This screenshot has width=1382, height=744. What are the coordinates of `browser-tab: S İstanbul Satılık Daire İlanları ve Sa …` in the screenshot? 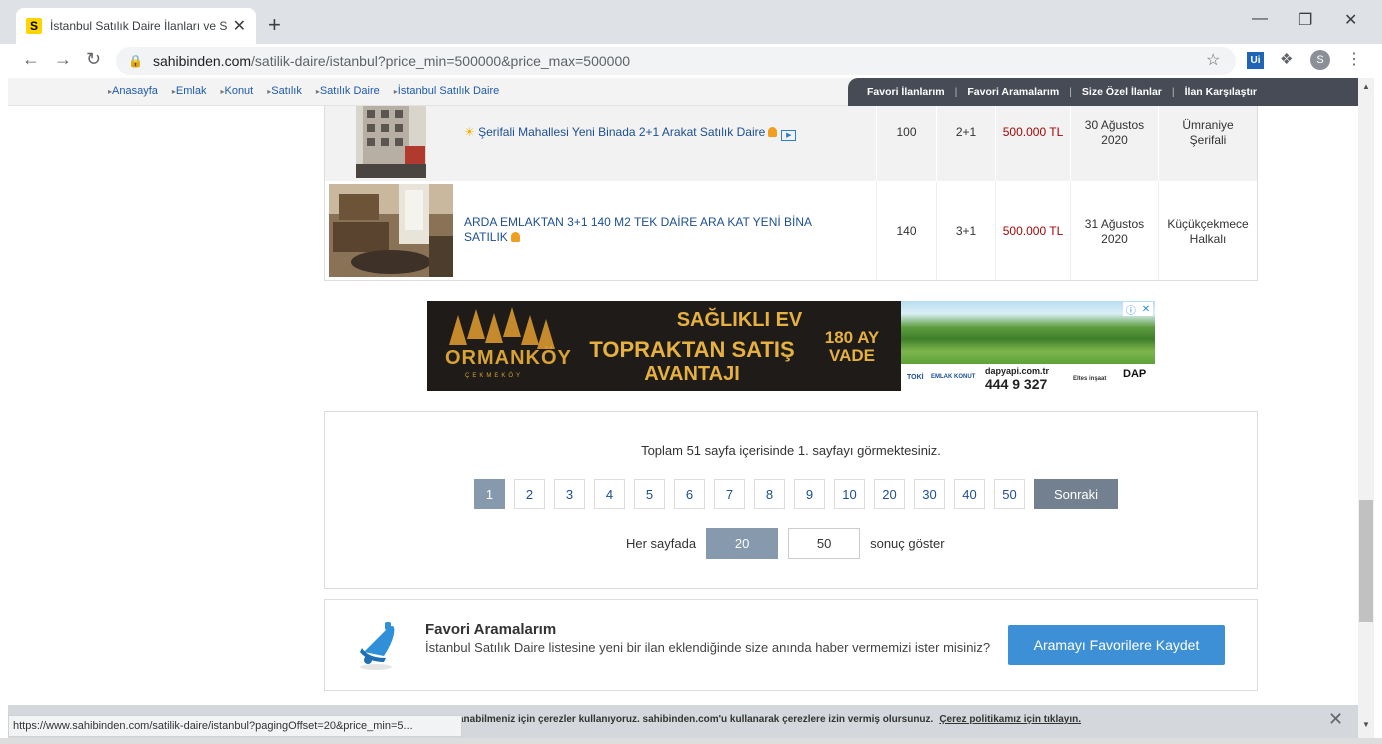 It's located at (136, 26).